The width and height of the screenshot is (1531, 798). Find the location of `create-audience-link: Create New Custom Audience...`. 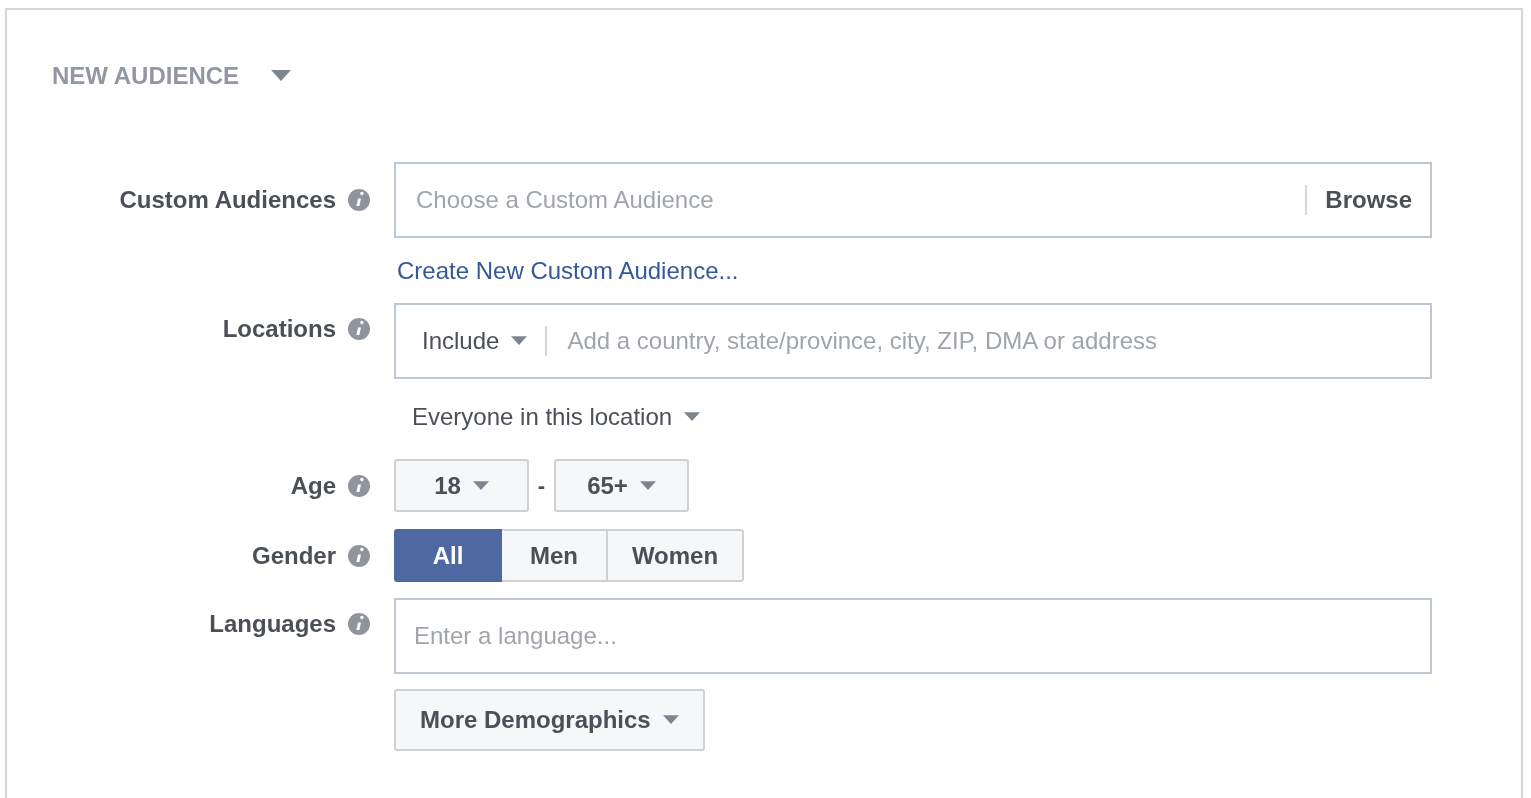

create-audience-link: Create New Custom Audience... is located at coordinates (566, 271).